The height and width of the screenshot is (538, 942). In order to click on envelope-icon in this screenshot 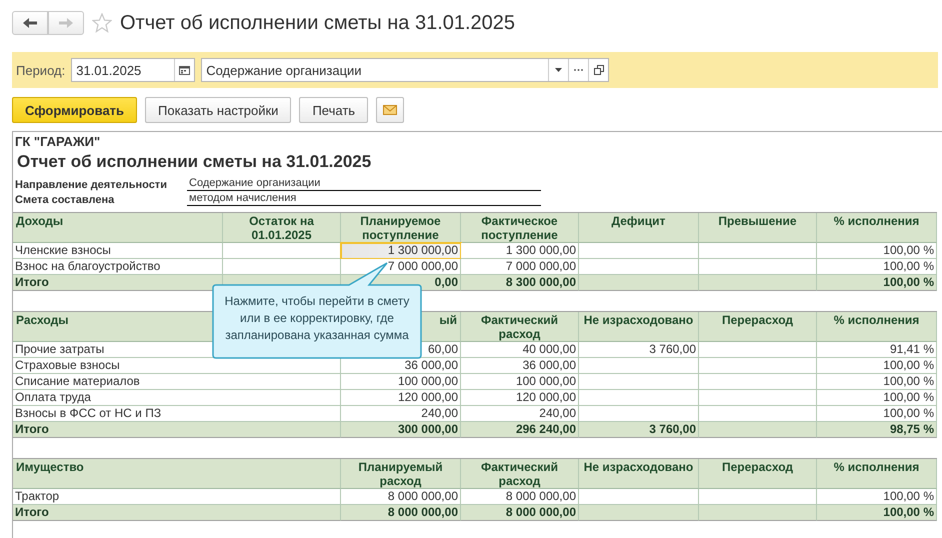, I will do `click(390, 109)`.